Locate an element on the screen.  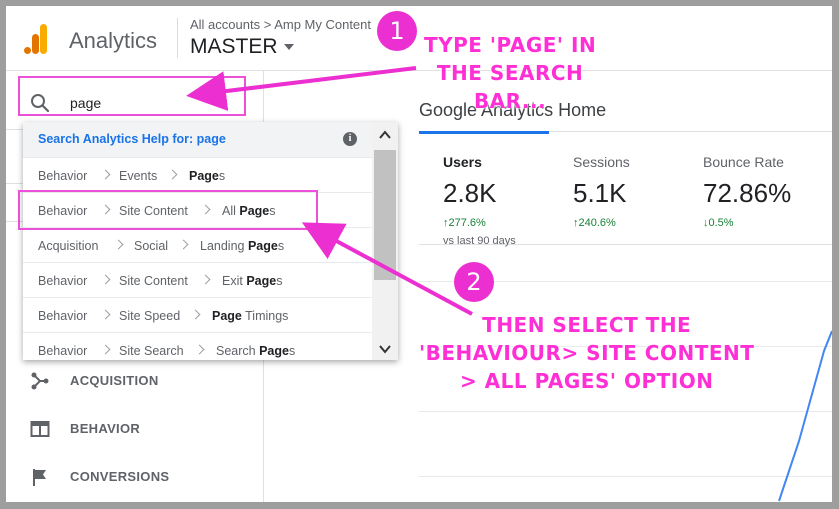
step-badge-2: 2 is located at coordinates (474, 282).